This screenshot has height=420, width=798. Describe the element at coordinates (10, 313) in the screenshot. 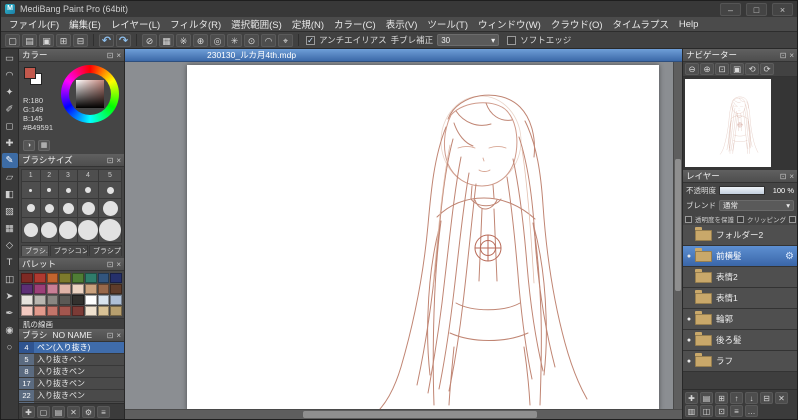

I see `eyedropper-tool: ✒` at that location.